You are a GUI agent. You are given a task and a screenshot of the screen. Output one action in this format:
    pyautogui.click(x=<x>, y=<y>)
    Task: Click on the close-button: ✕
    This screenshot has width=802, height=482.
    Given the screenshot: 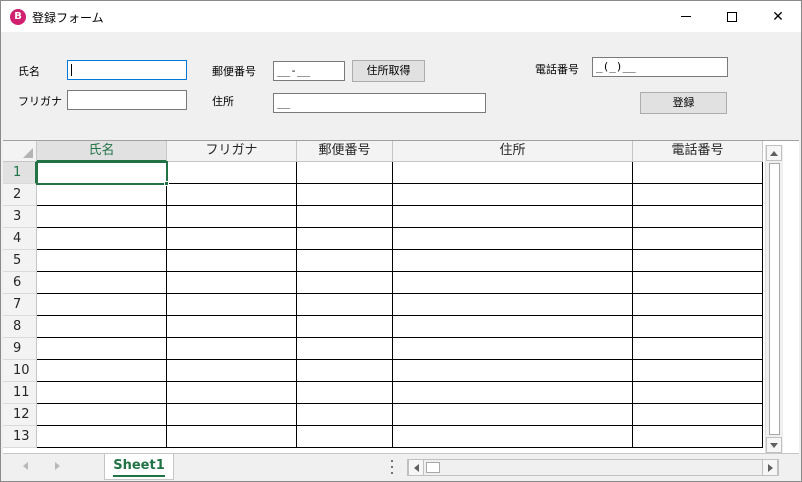 What is the action you would take?
    pyautogui.click(x=778, y=16)
    